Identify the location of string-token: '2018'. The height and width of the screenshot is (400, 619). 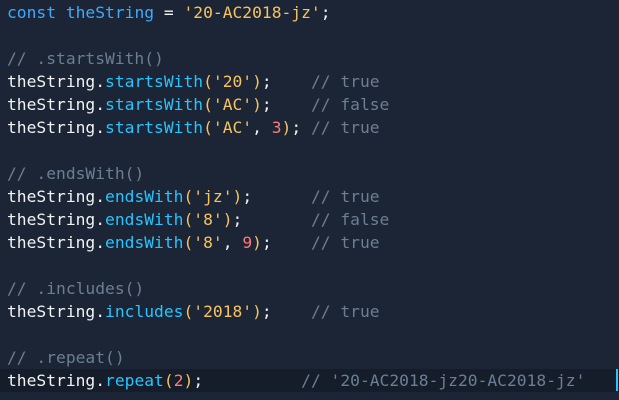
(223, 311).